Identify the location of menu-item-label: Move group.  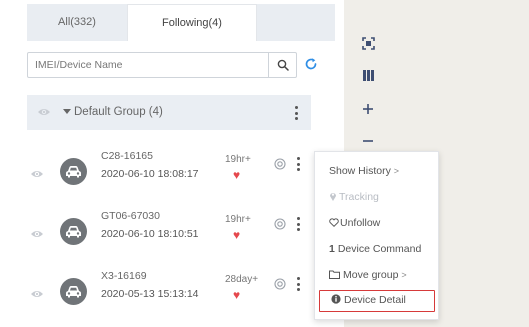
(371, 275).